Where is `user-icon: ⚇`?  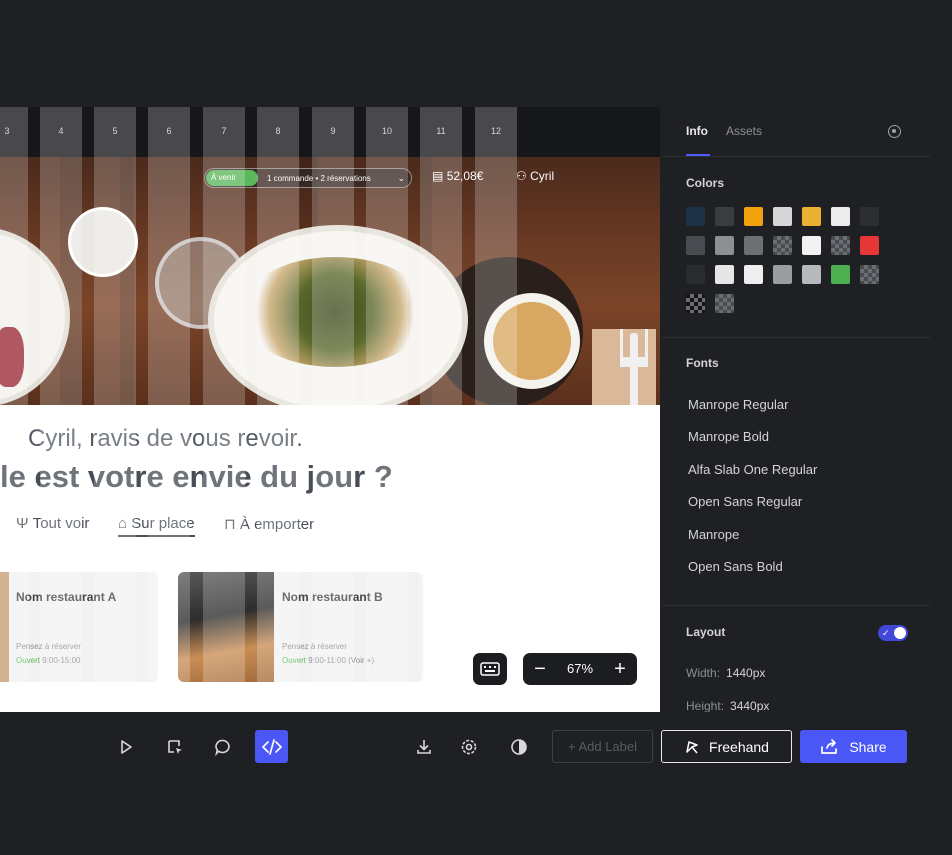 user-icon: ⚇ is located at coordinates (521, 176).